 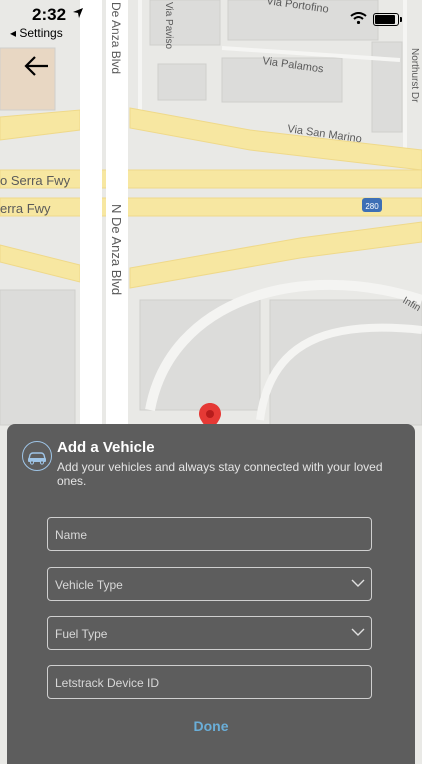 What do you see at coordinates (209, 633) in the screenshot?
I see `fuel-type-select: Fuel Type` at bounding box center [209, 633].